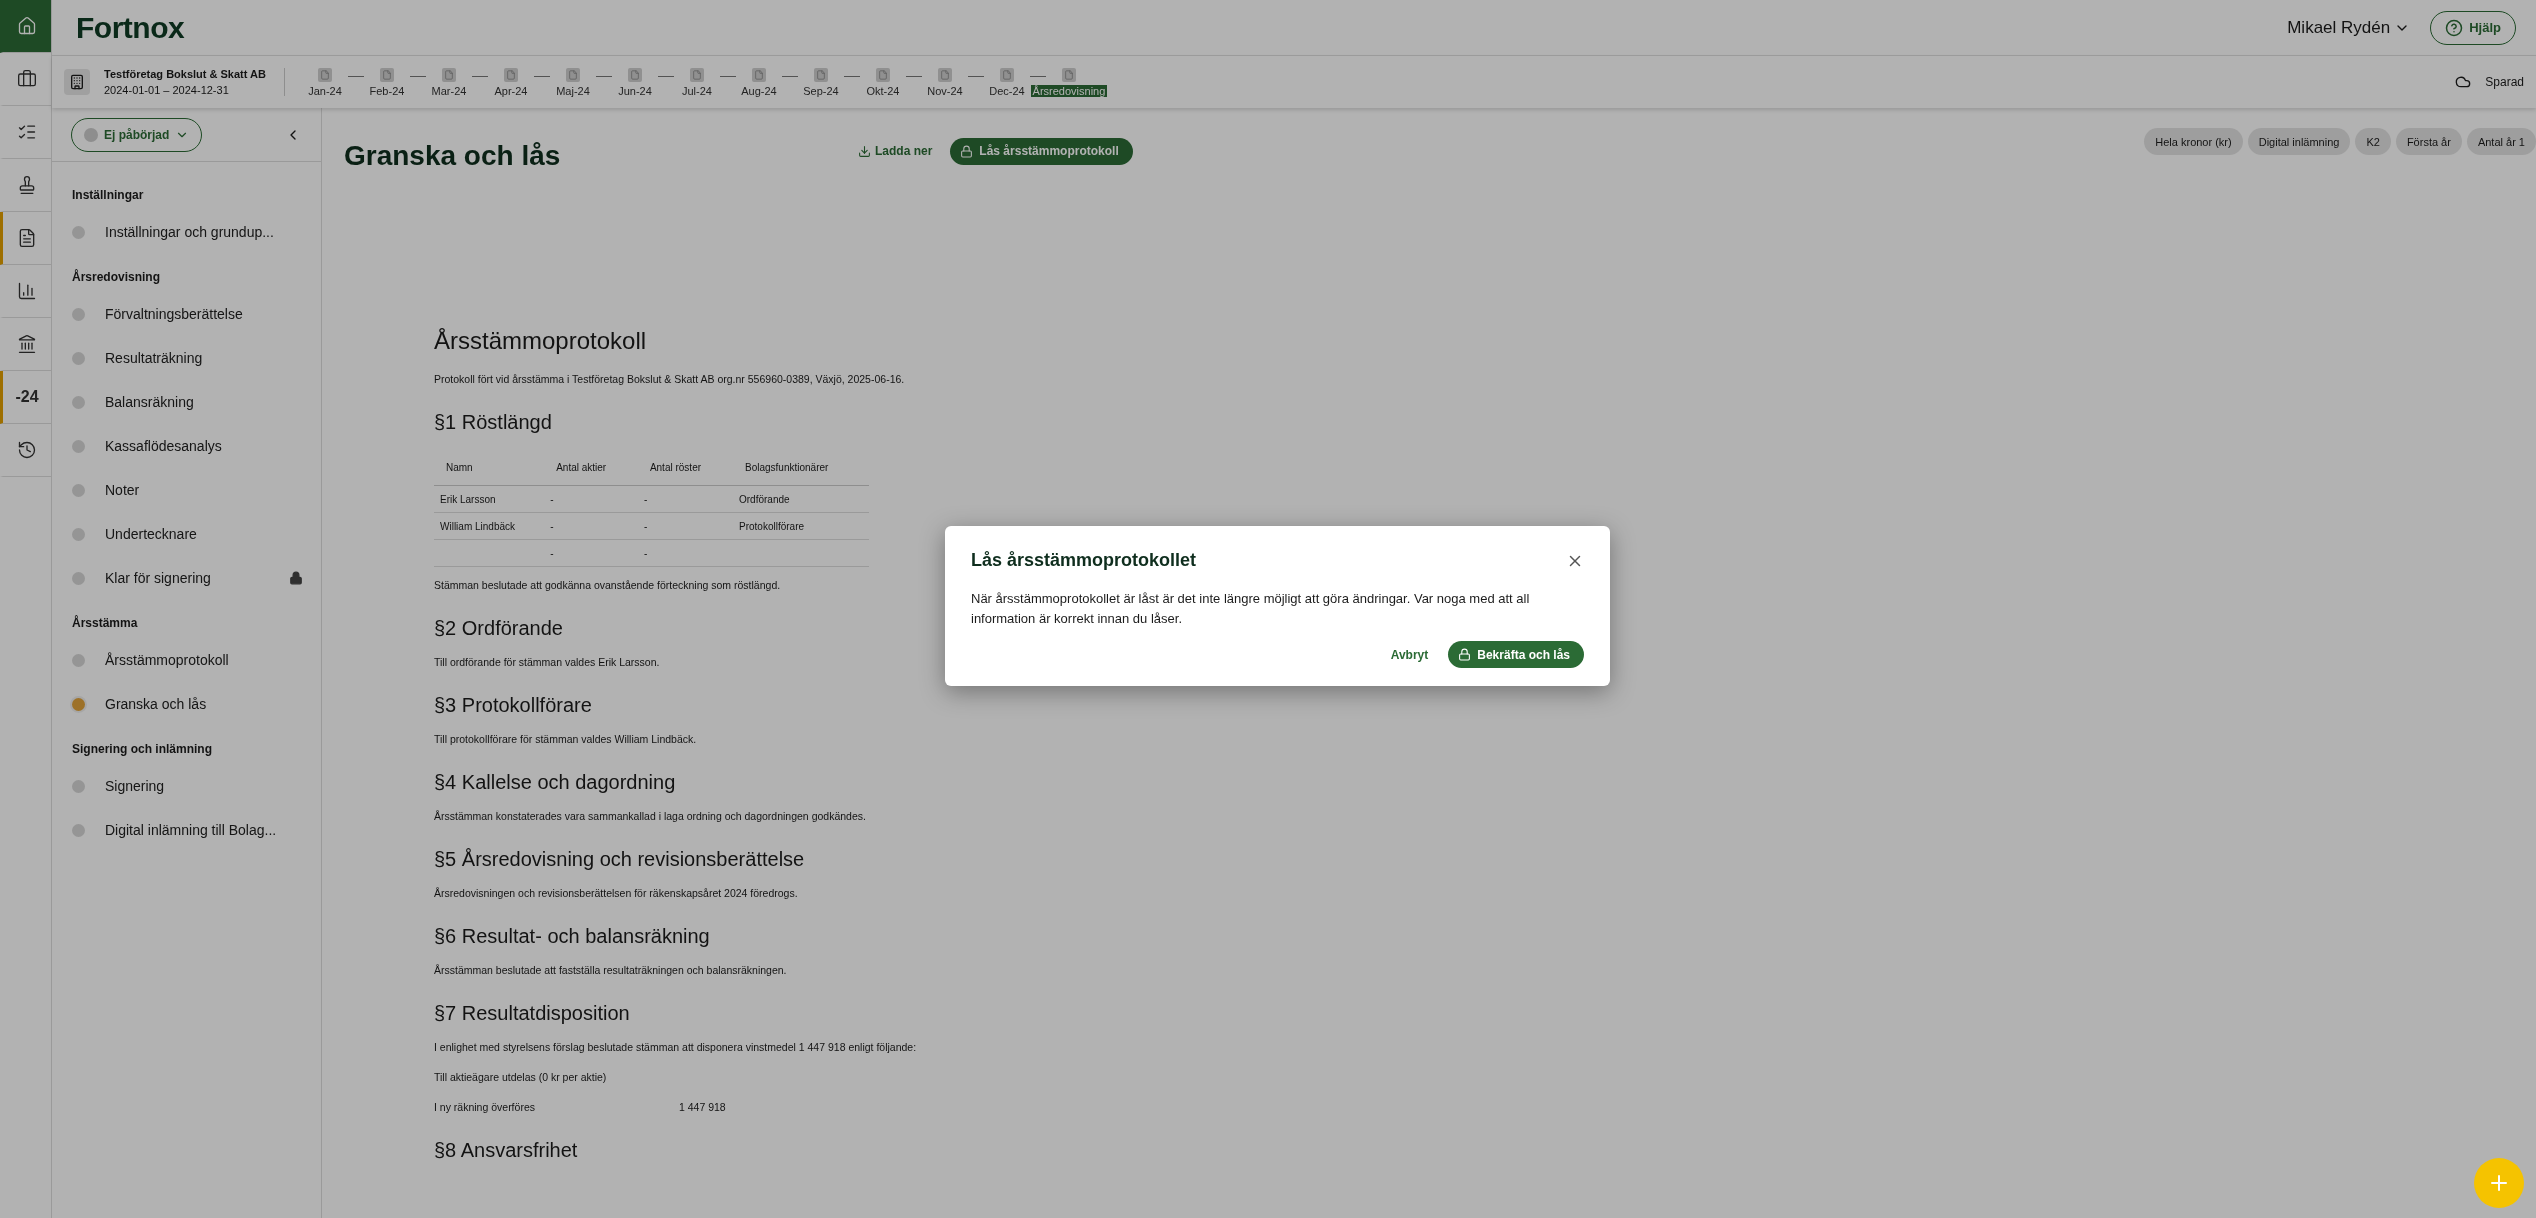 The image size is (2536, 1218). I want to click on logo: Fortnox, so click(131, 27).